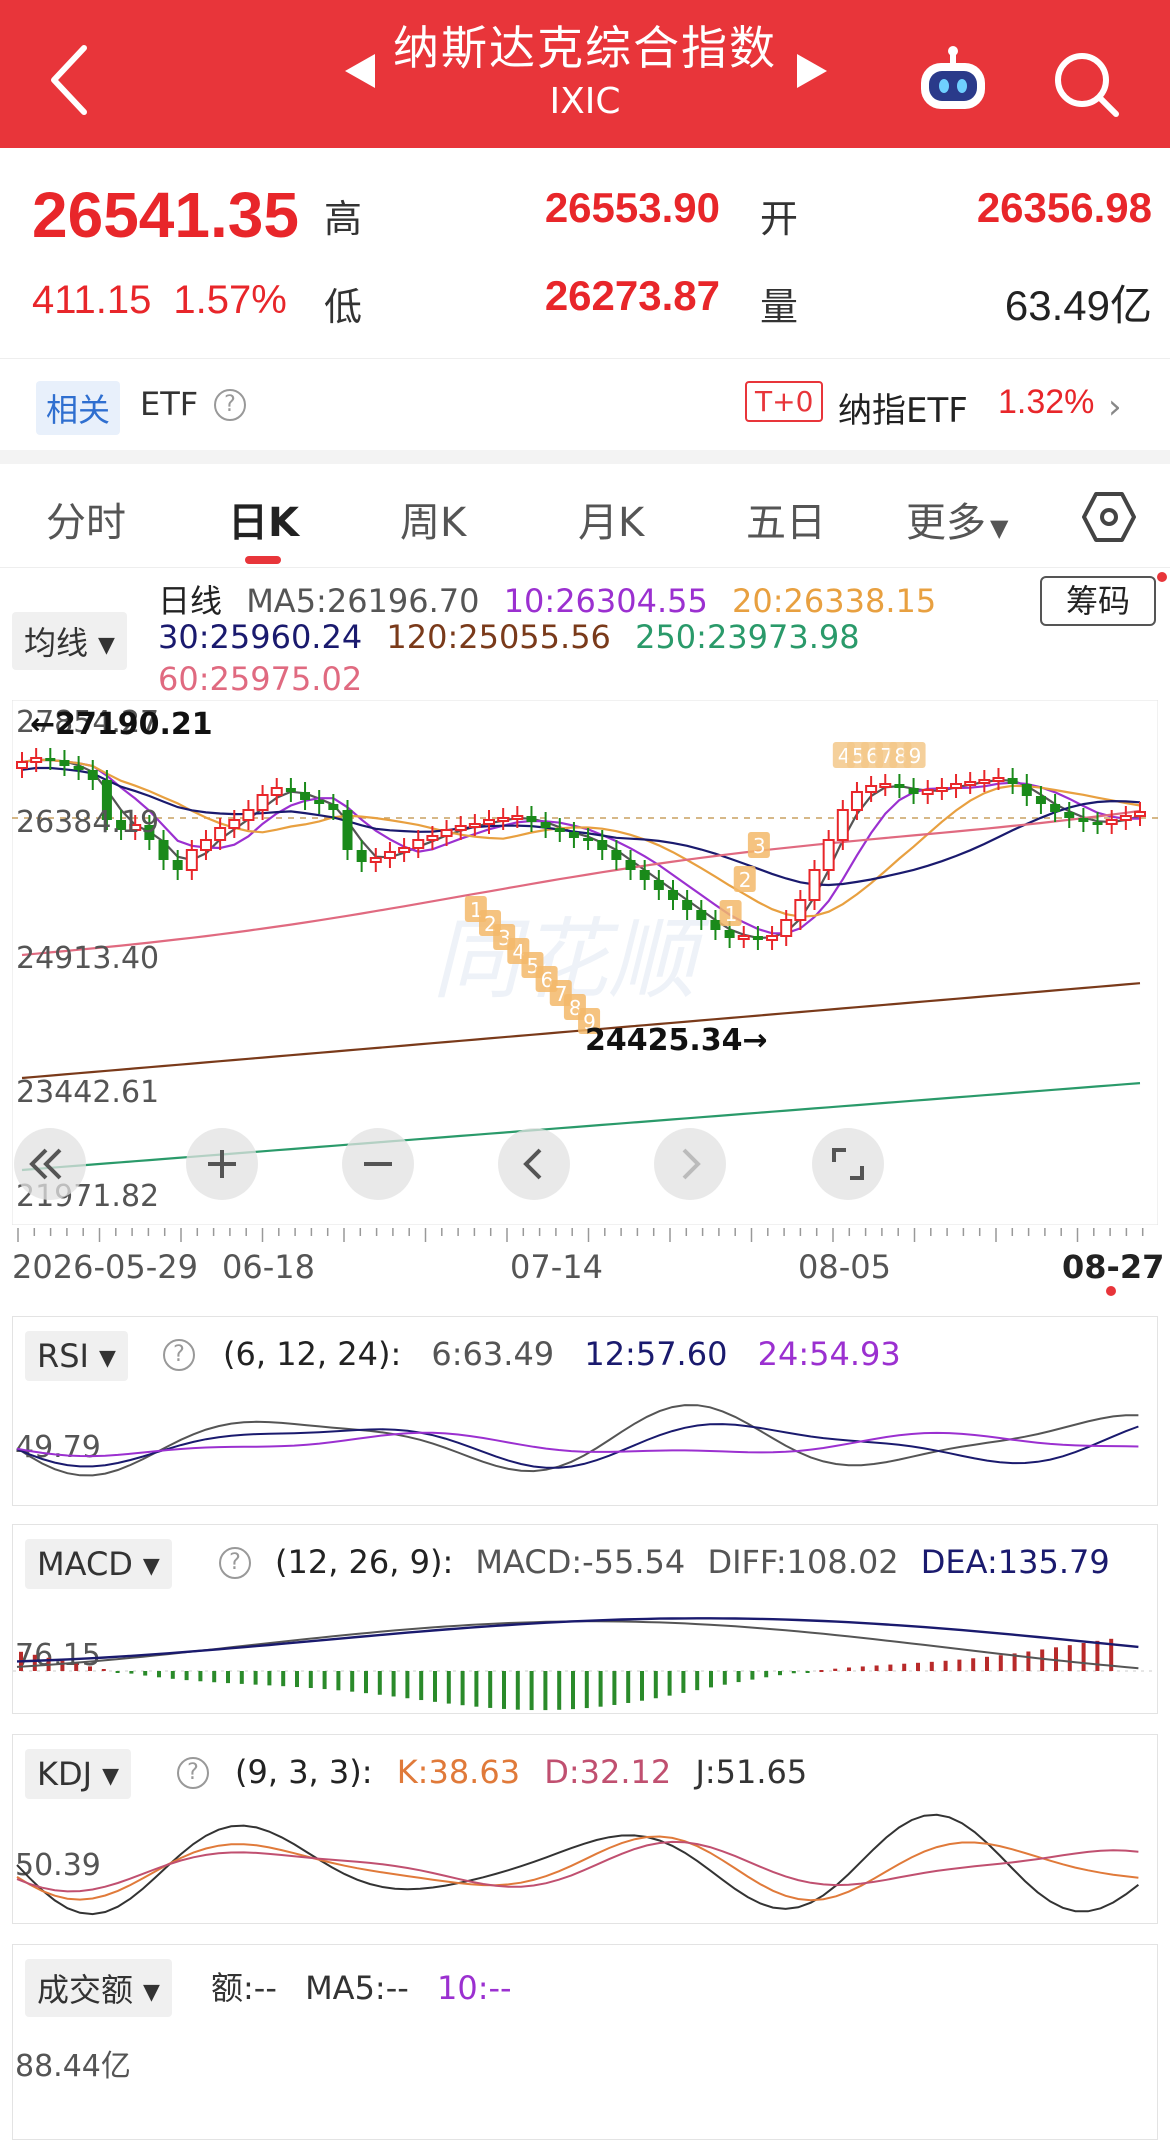 The width and height of the screenshot is (1170, 2149). I want to click on macd-chart: 76.15, so click(585, 1654).